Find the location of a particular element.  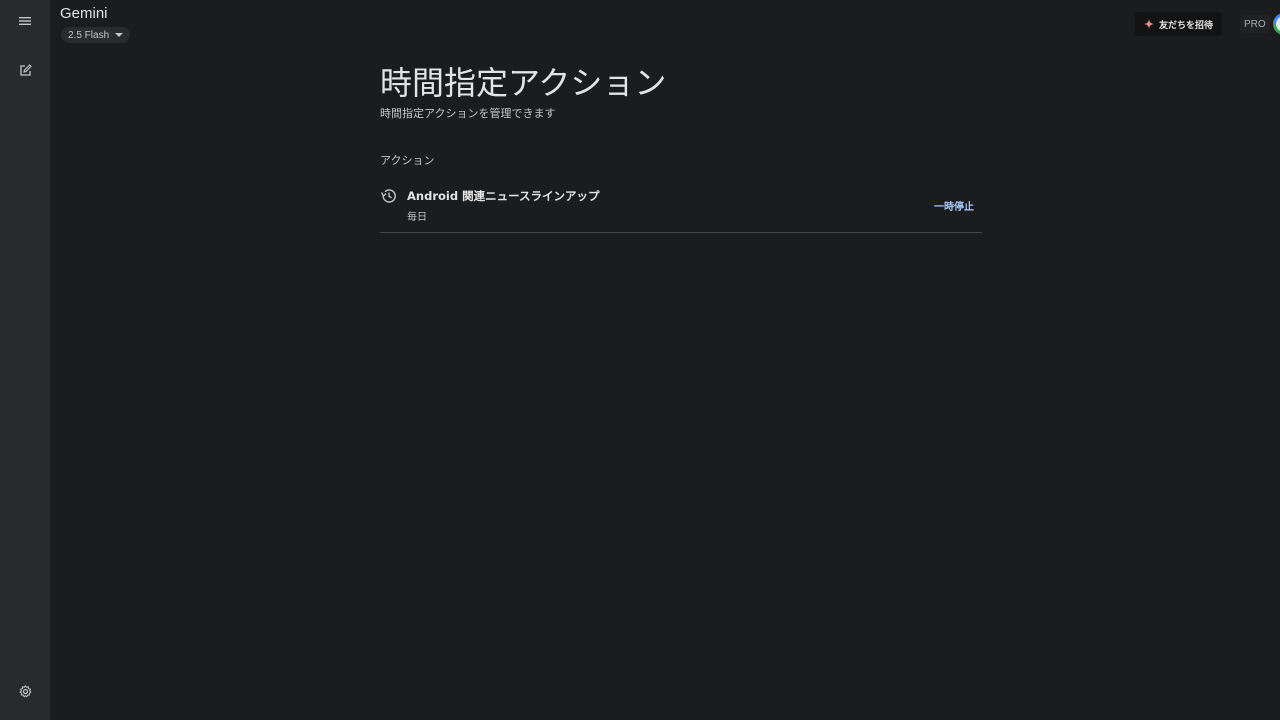

pause-button: 一時停止 is located at coordinates (954, 205).